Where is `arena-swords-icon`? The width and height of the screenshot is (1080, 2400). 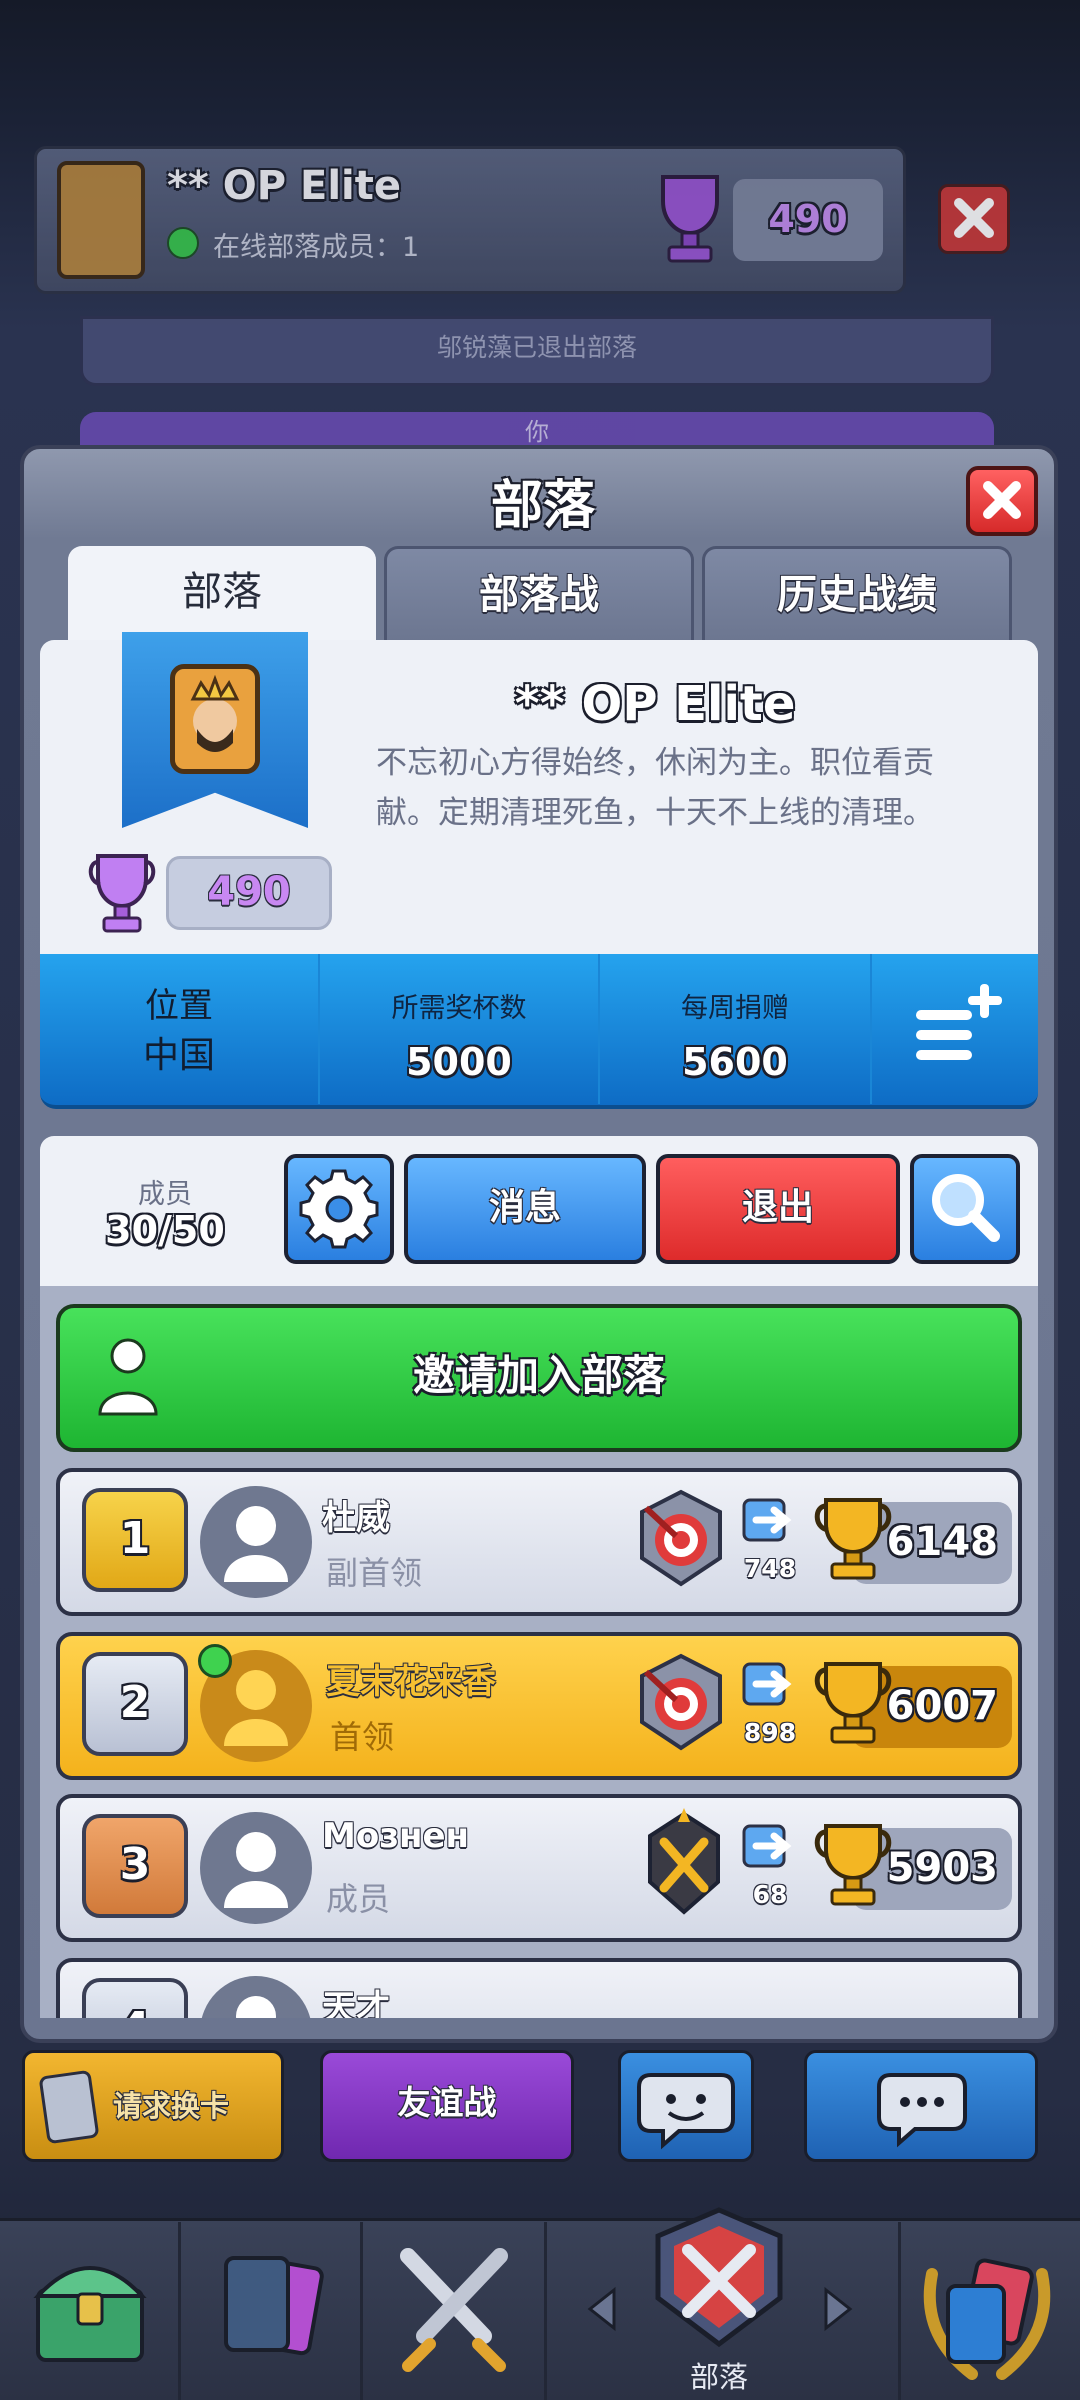
arena-swords-icon is located at coordinates (684, 1863).